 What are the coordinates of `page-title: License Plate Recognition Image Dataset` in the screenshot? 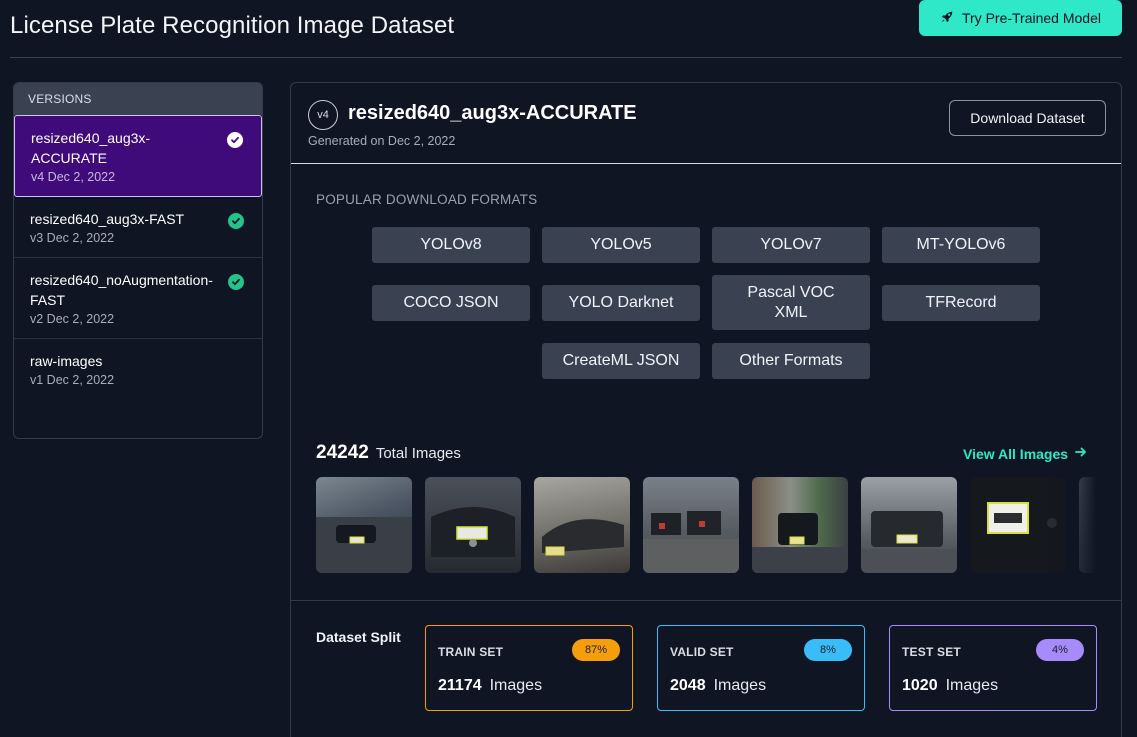 It's located at (232, 25).